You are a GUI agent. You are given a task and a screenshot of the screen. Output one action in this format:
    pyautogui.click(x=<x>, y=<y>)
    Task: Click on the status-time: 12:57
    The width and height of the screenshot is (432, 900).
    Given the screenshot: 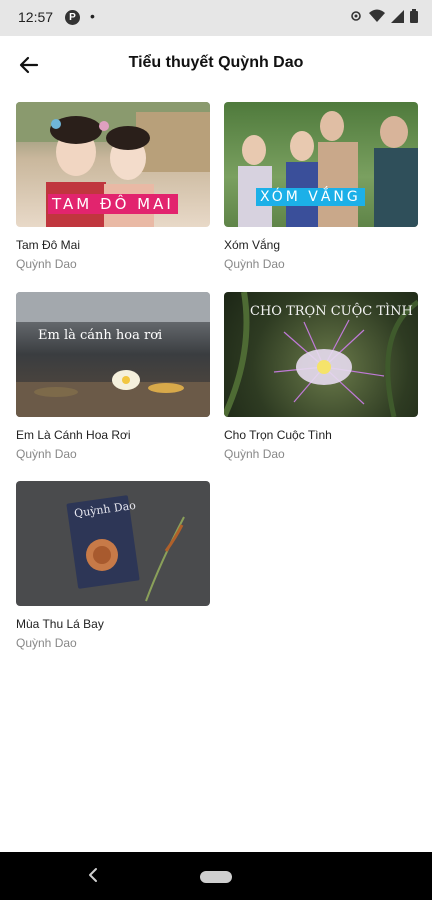 What is the action you would take?
    pyautogui.click(x=36, y=17)
    